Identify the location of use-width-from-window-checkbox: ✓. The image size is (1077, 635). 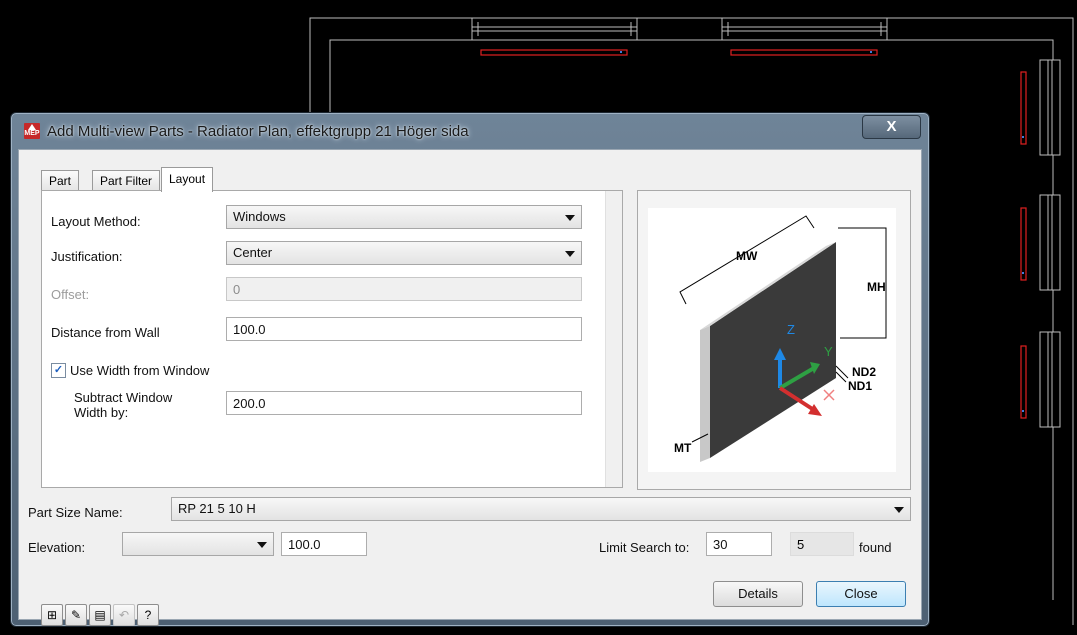
(58, 370).